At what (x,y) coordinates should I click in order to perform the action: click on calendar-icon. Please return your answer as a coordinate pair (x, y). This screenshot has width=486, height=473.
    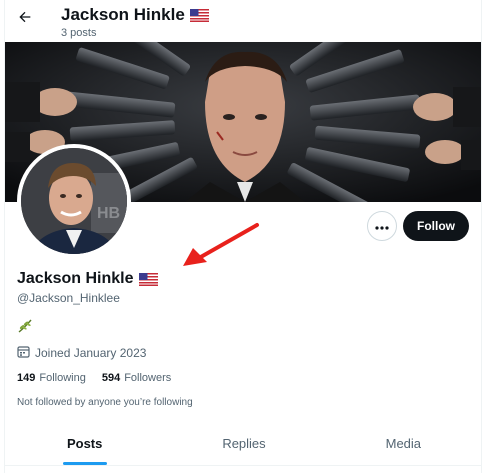
    Looking at the image, I should click on (23, 353).